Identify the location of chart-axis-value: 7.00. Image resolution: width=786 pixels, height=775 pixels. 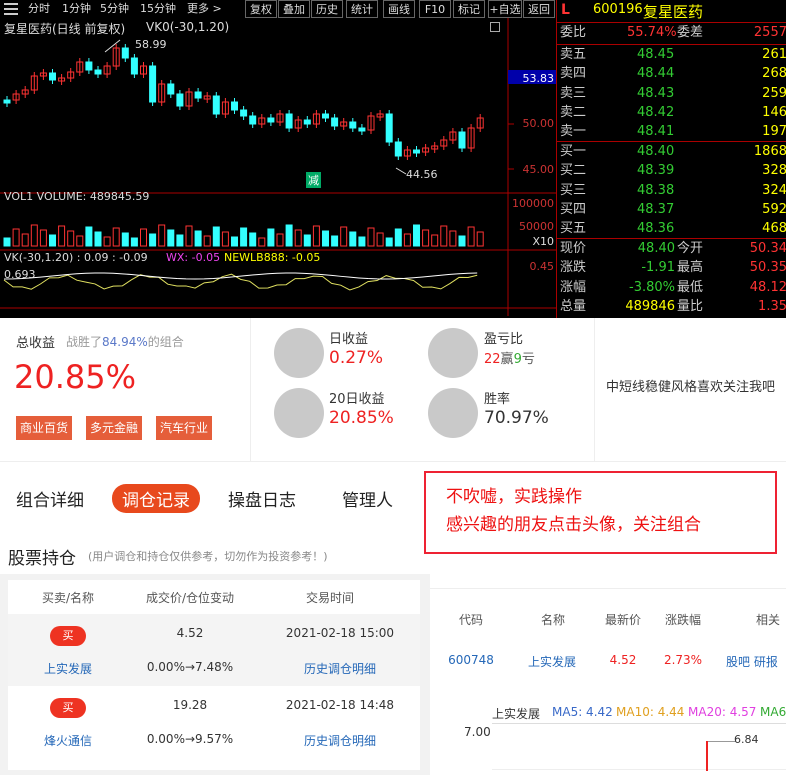
(477, 732).